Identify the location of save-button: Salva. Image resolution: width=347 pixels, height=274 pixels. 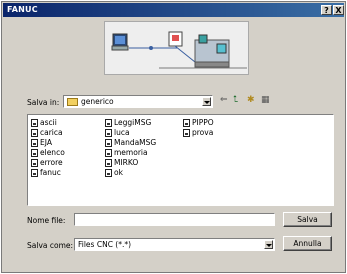
(307, 219).